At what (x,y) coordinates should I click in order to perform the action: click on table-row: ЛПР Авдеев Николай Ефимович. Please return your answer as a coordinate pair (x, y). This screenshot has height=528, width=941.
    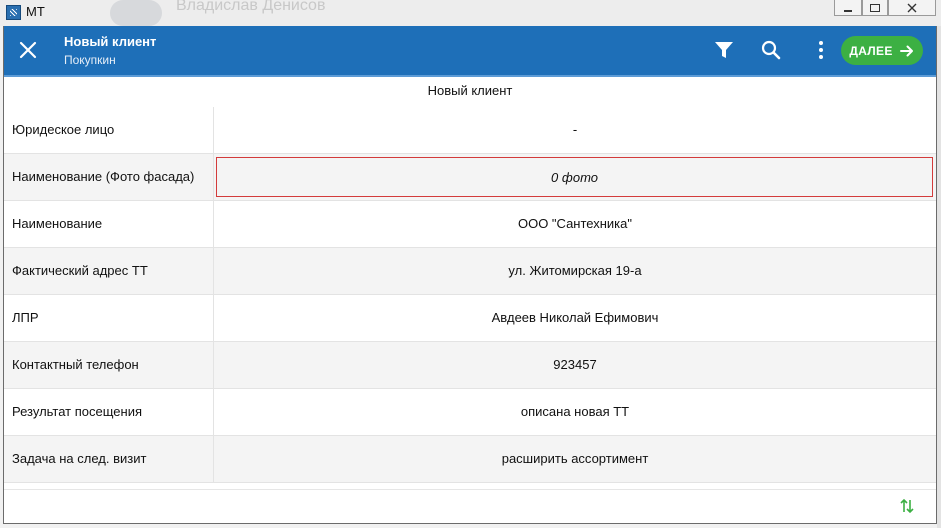
    Looking at the image, I should click on (470, 318).